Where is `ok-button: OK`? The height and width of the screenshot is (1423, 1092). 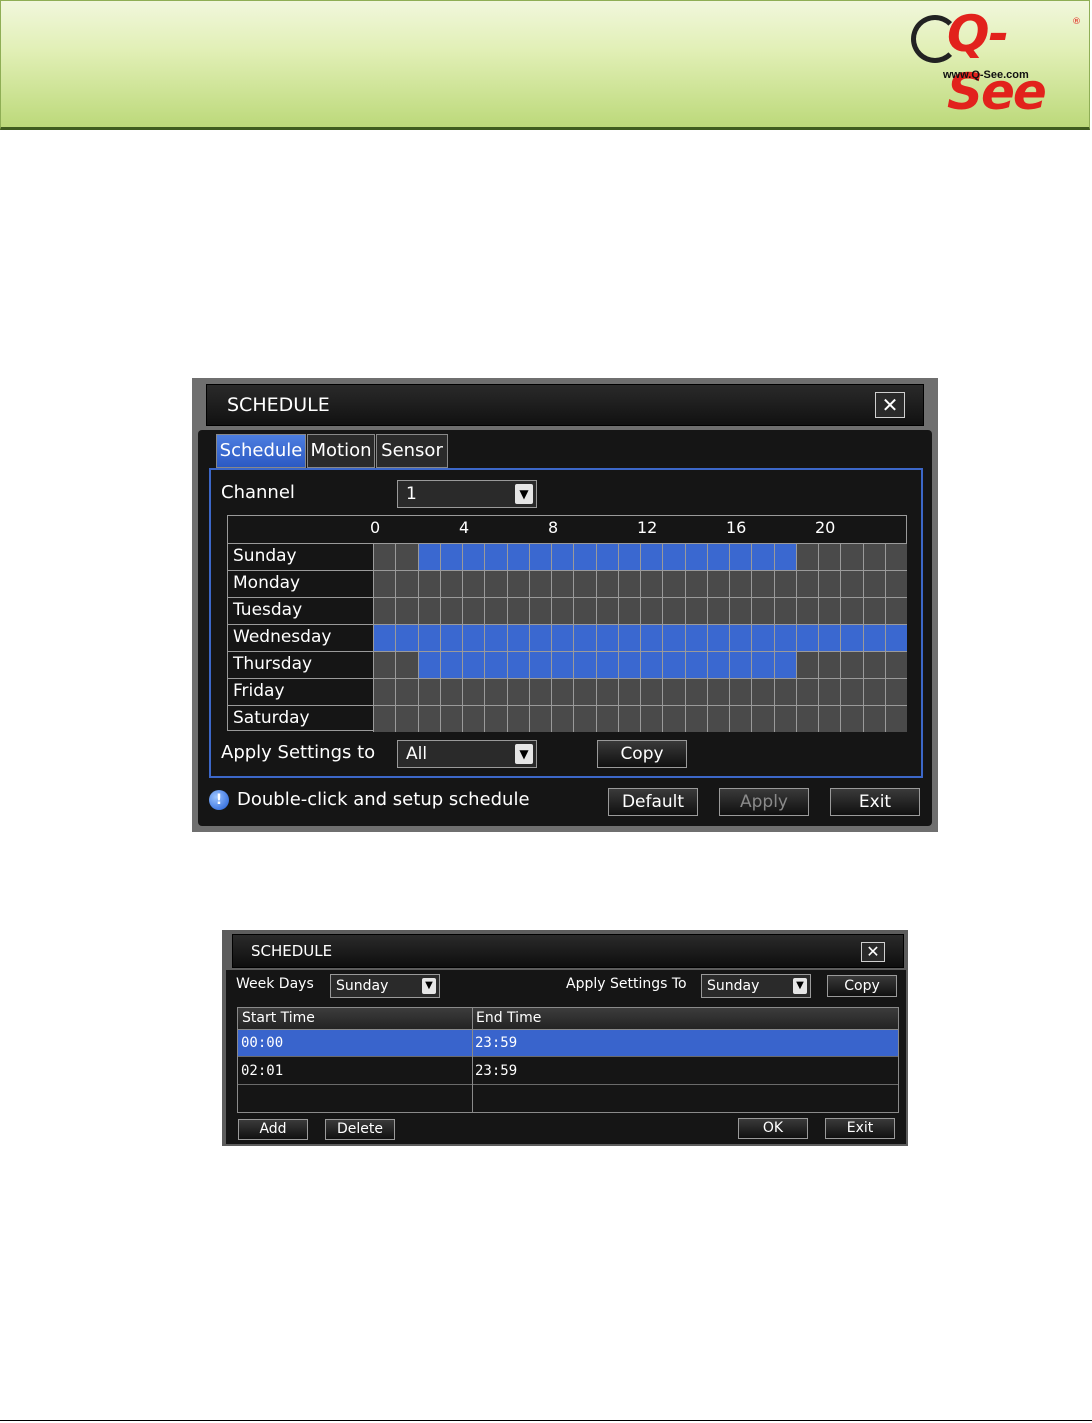
ok-button: OK is located at coordinates (773, 1128).